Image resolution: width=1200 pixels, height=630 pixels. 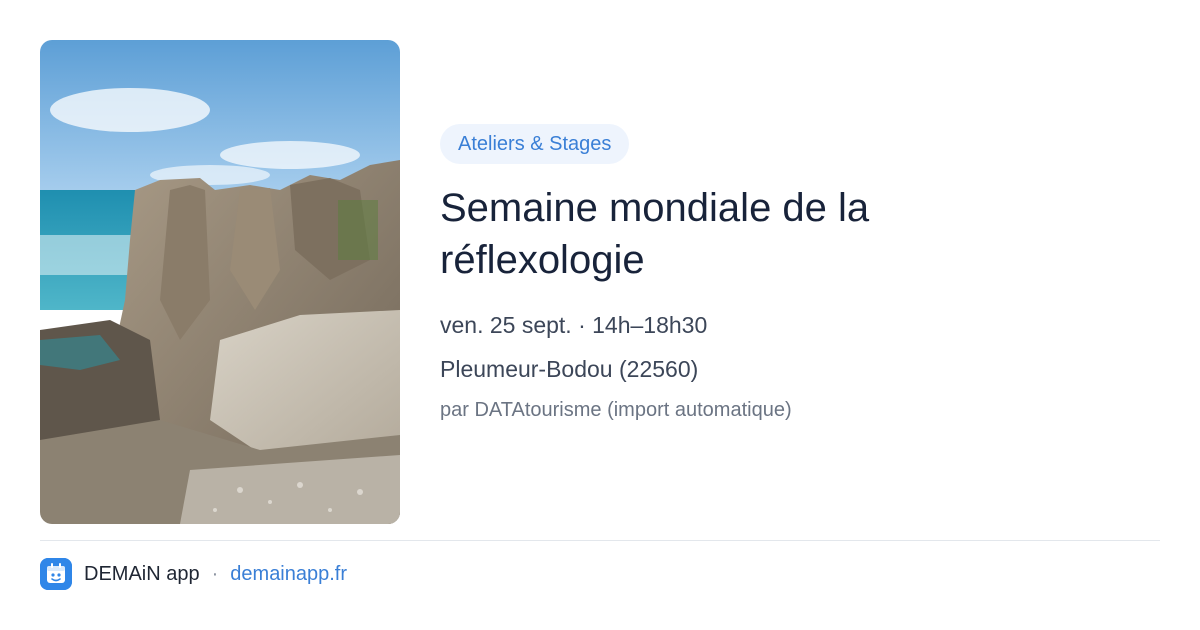 I want to click on category-badge: Ateliers & Stages, so click(x=535, y=144).